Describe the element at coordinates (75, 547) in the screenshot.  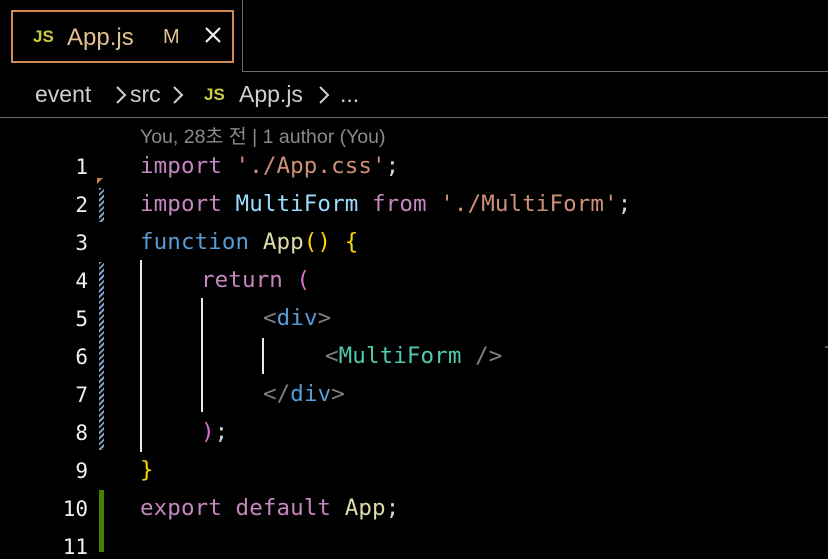
I see `line-number: 11` at that location.